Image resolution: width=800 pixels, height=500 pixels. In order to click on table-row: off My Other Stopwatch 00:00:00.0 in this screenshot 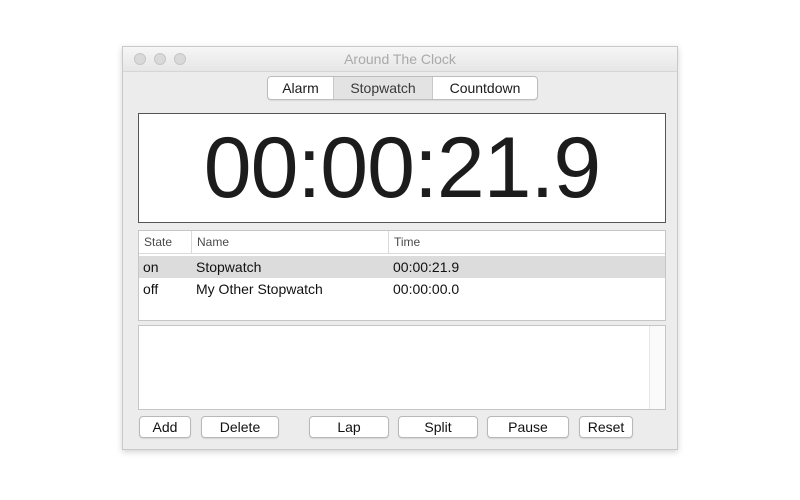, I will do `click(402, 289)`.